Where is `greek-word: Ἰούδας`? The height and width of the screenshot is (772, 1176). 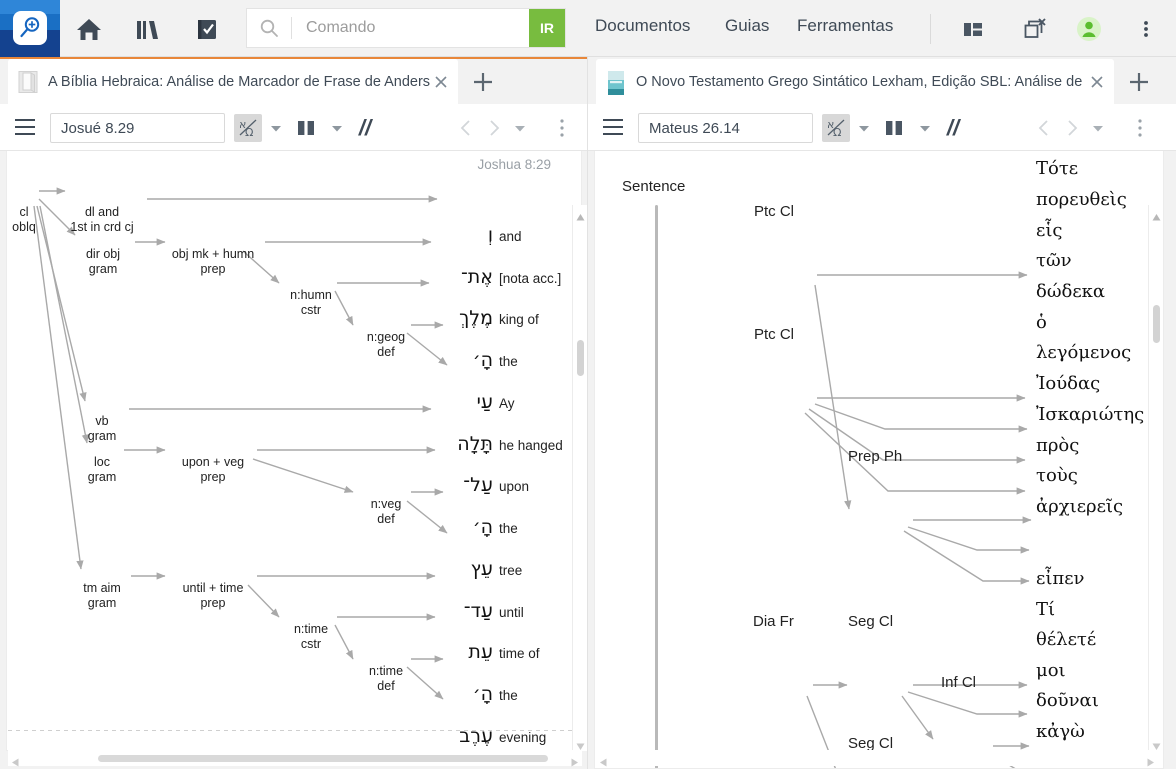
greek-word: Ἰούδας is located at coordinates (1068, 383).